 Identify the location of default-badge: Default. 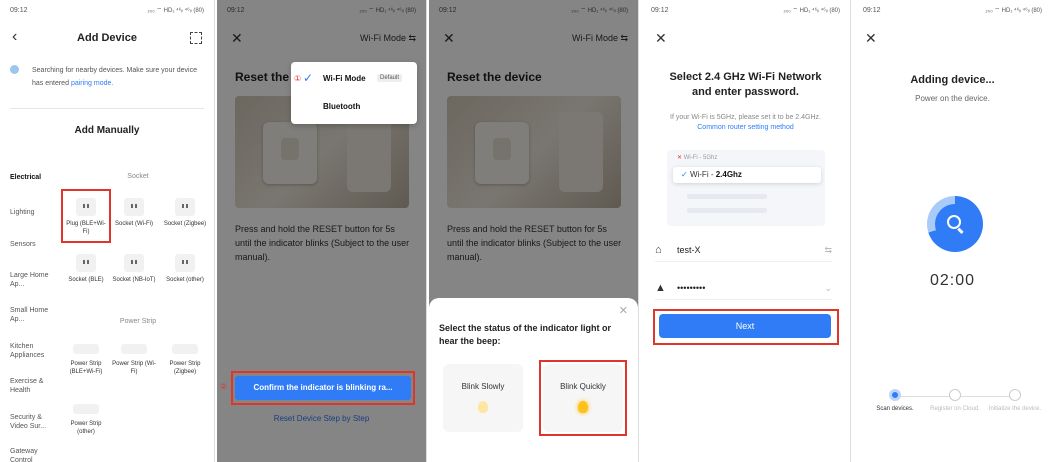
(390, 78).